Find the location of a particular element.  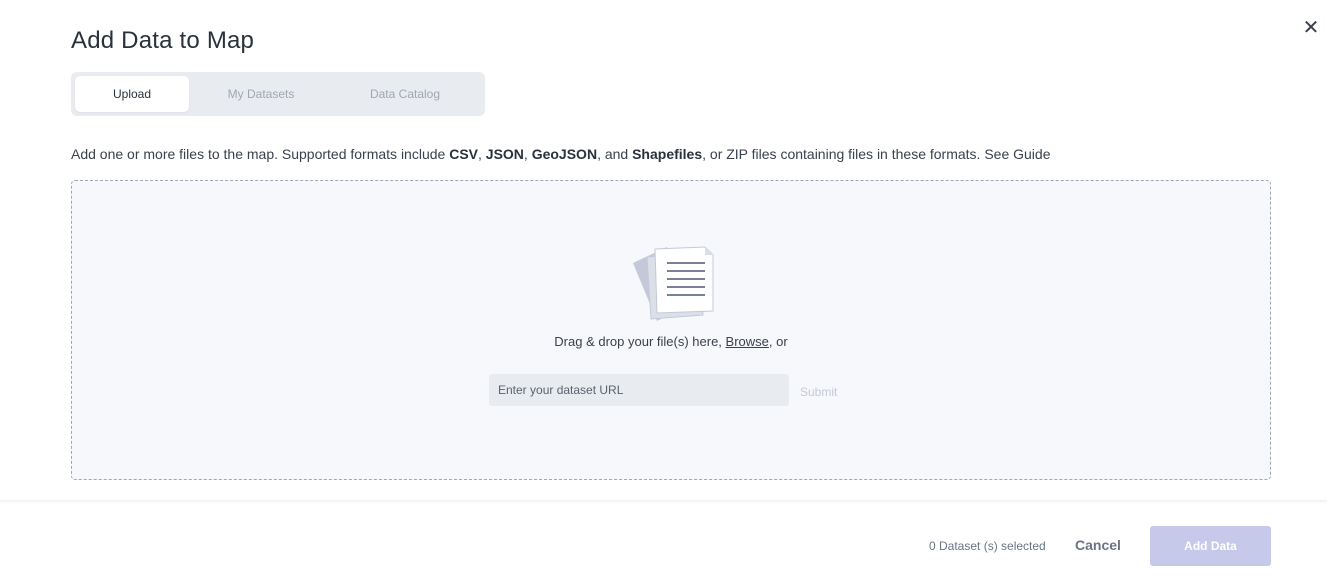

tab-data-catalog: Data Catalog is located at coordinates (405, 94).